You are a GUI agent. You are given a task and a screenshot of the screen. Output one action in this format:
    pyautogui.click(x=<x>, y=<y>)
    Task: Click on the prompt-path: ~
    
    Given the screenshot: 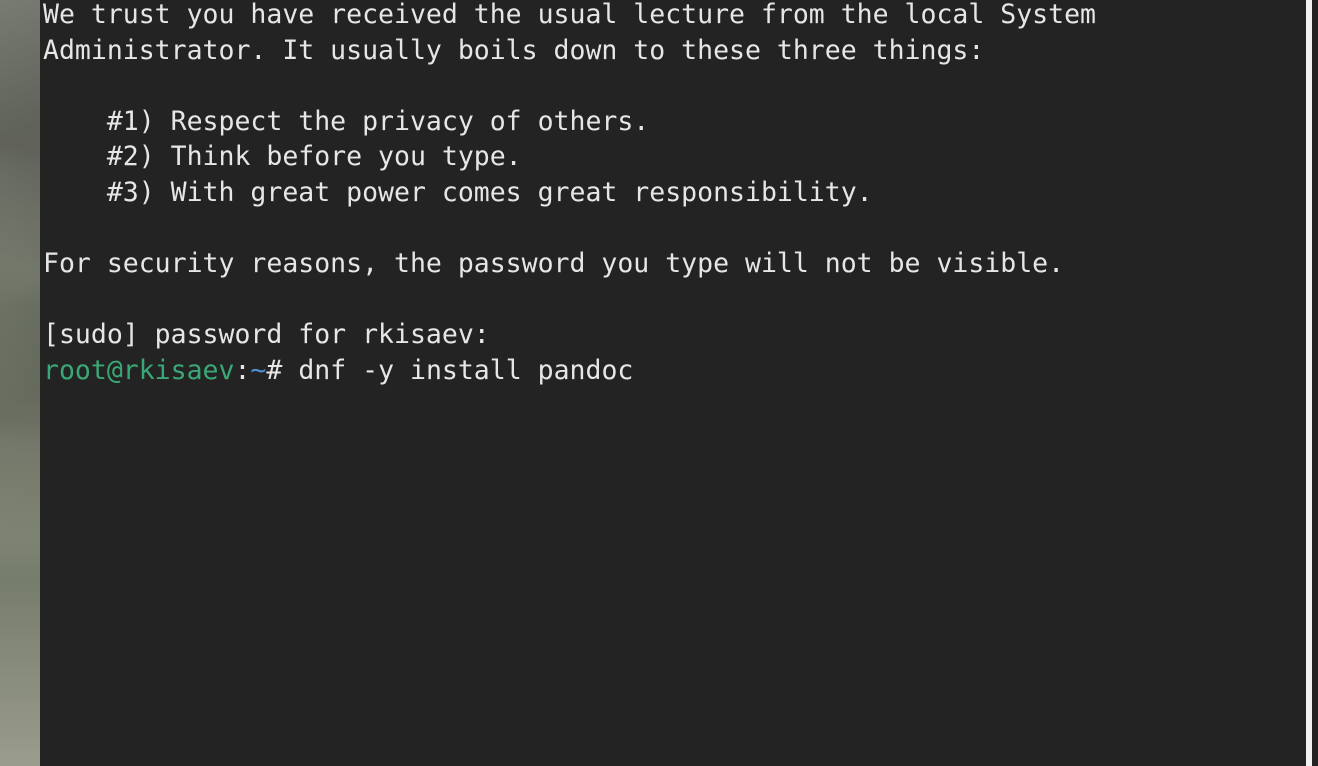 What is the action you would take?
    pyautogui.click(x=258, y=370)
    